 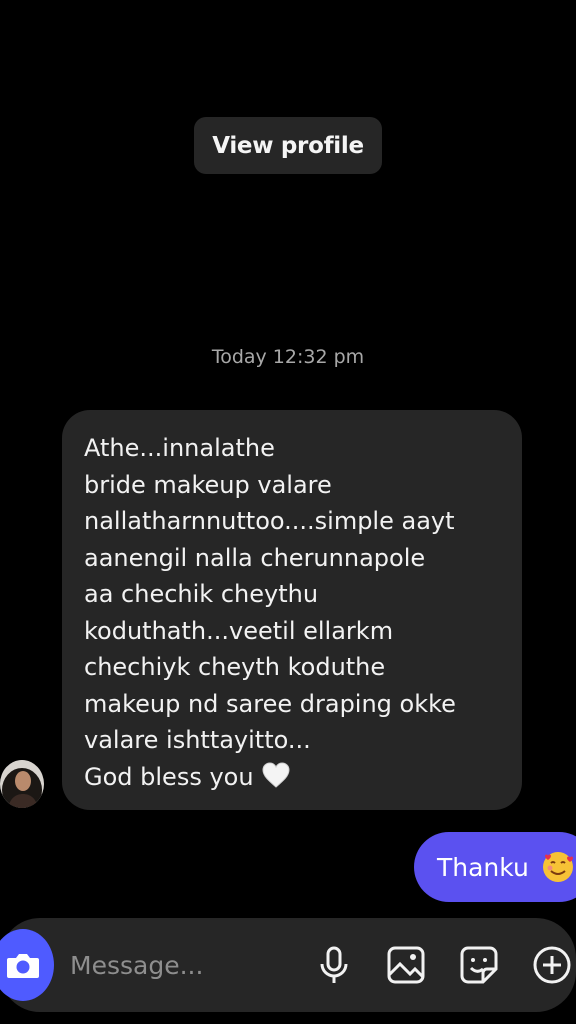 I want to click on outgoing-message-bubble: Thanku, so click(x=495, y=867).